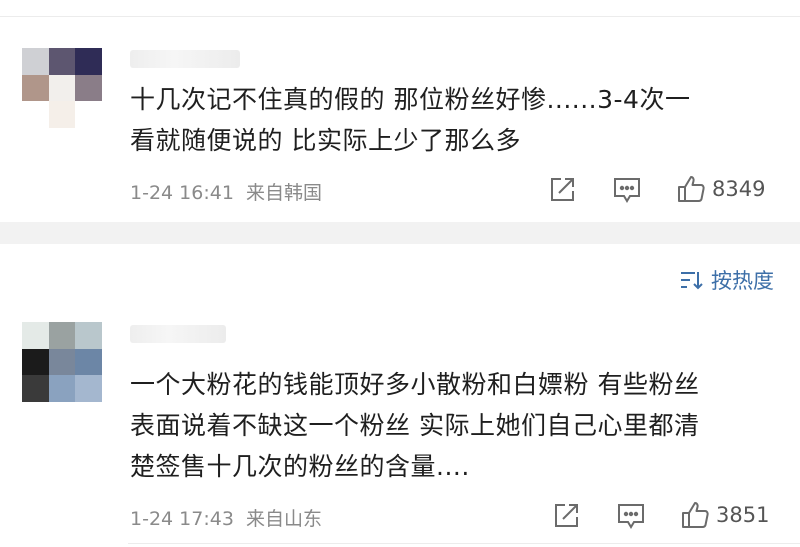 The image size is (800, 547). I want to click on comment-time: 1-24 16:41, so click(182, 193).